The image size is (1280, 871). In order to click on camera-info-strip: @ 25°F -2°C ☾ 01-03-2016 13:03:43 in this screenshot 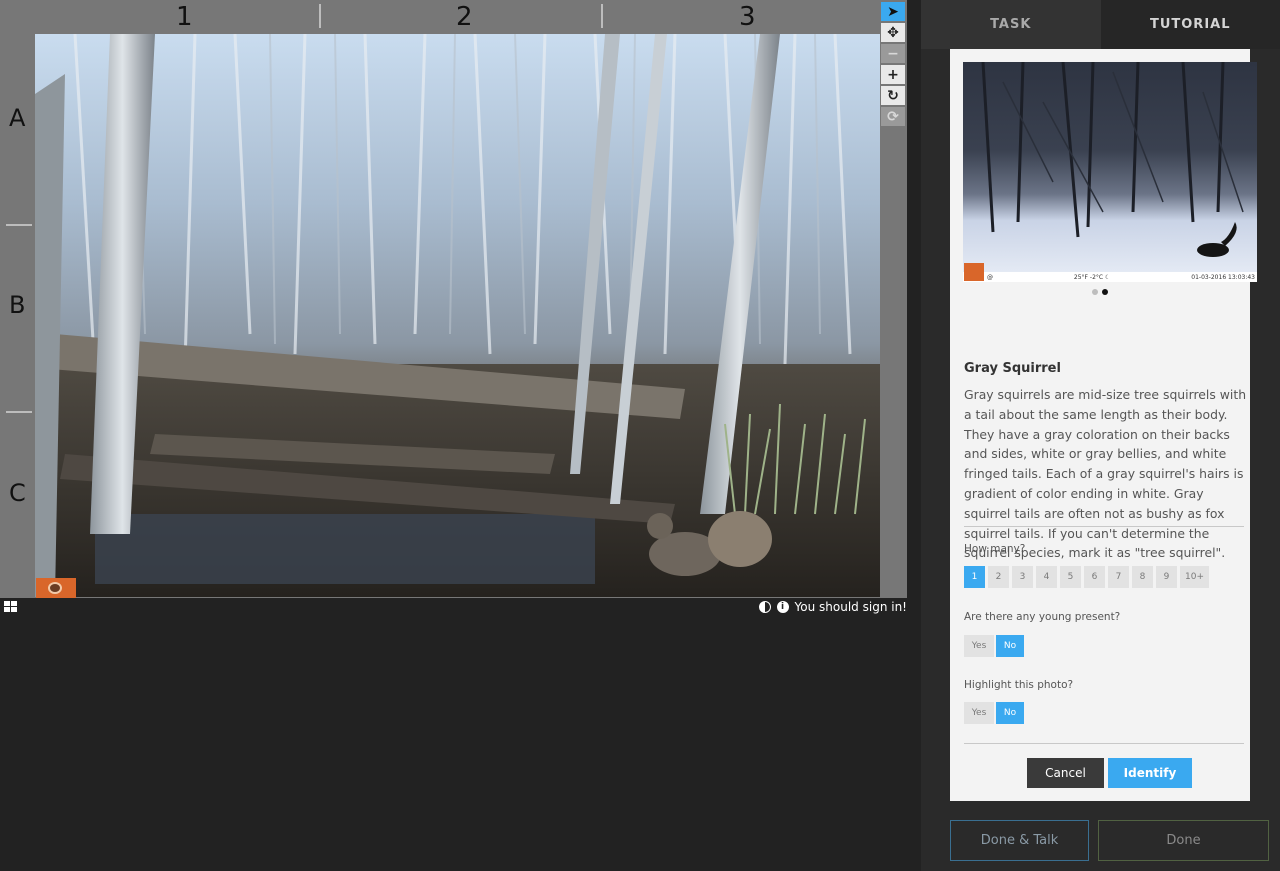, I will do `click(1110, 277)`.